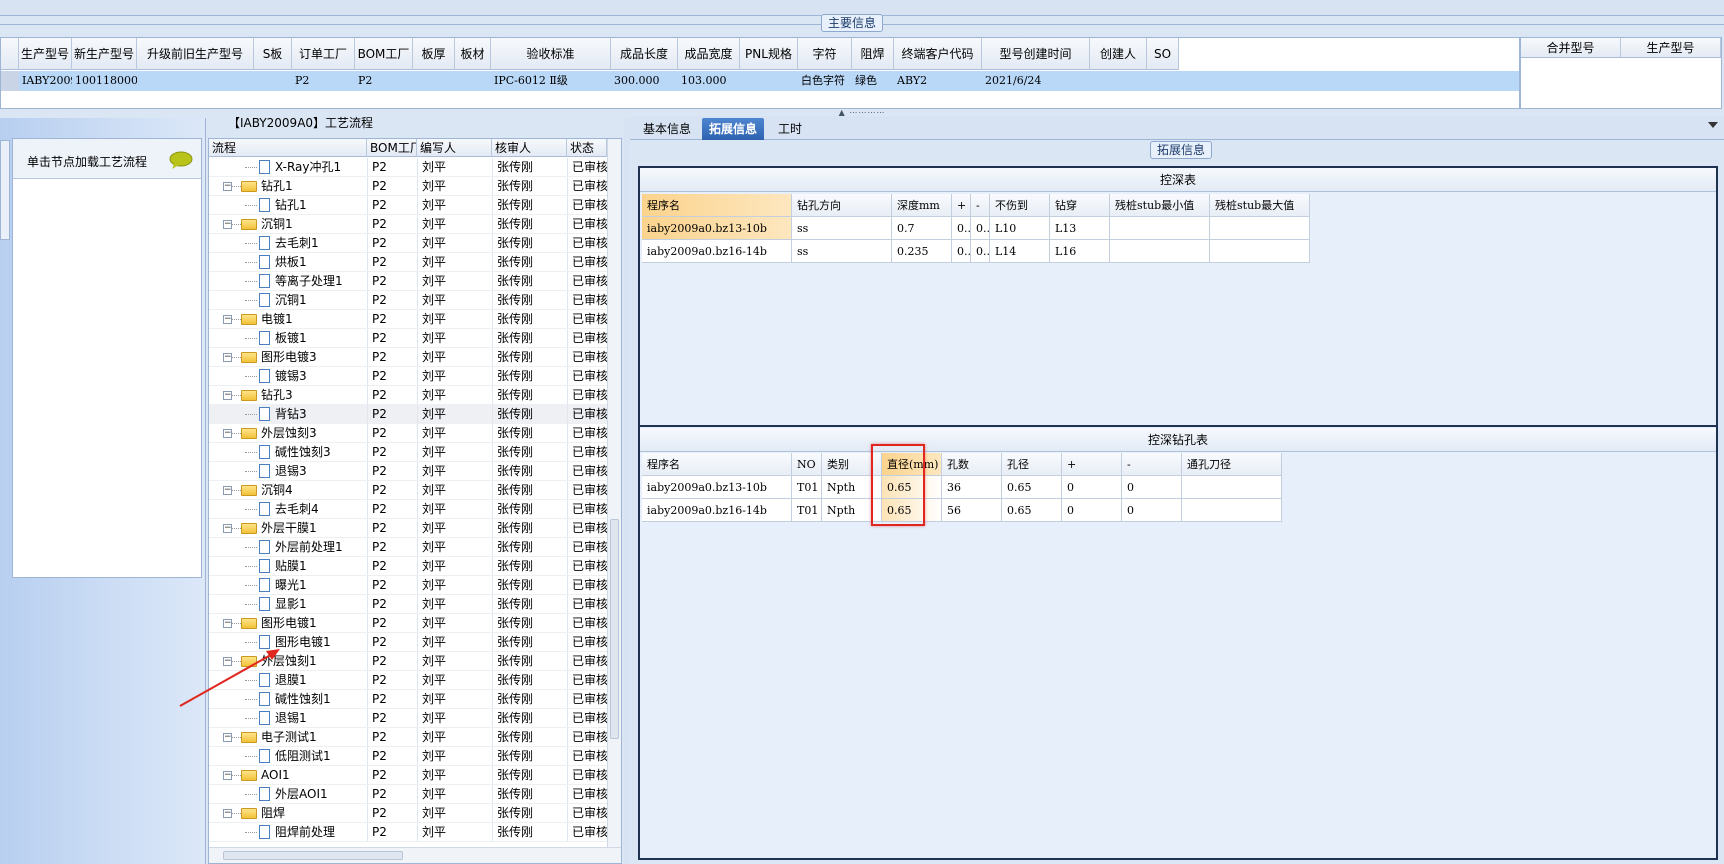 This screenshot has height=864, width=1724. I want to click on hole_table-row: iaby2009a0.bz13-10b T01 Npth 0.65 36 0.65 0 0, so click(962, 487).